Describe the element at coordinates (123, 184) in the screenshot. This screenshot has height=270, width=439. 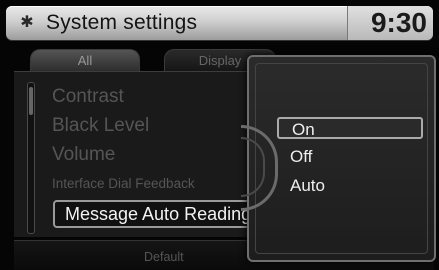
I see `list-item-interface-dial-feedback: Interface Dial Feedback` at that location.